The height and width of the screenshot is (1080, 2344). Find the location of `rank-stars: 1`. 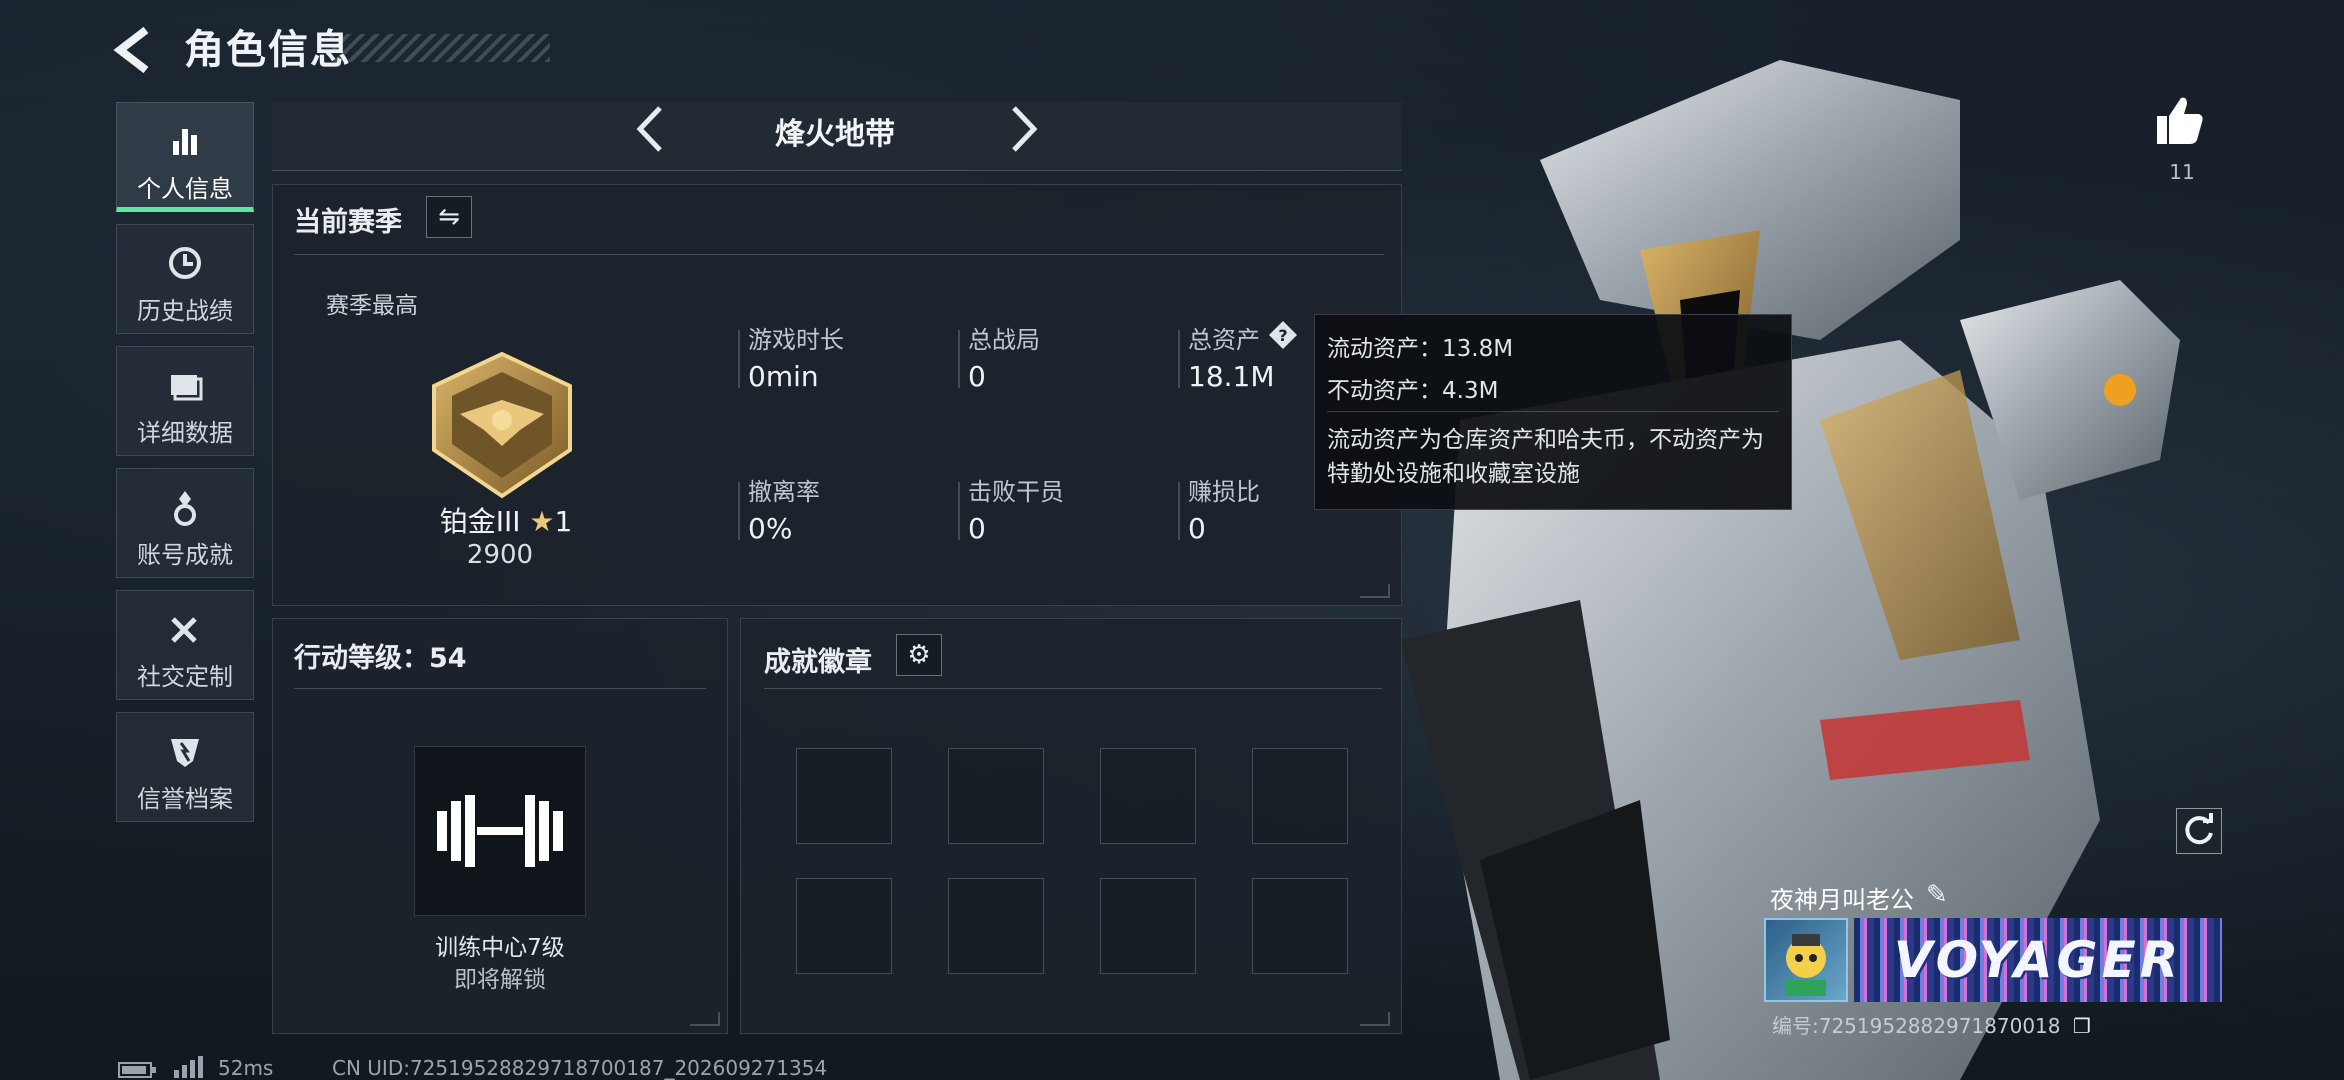

rank-stars: 1 is located at coordinates (563, 521).